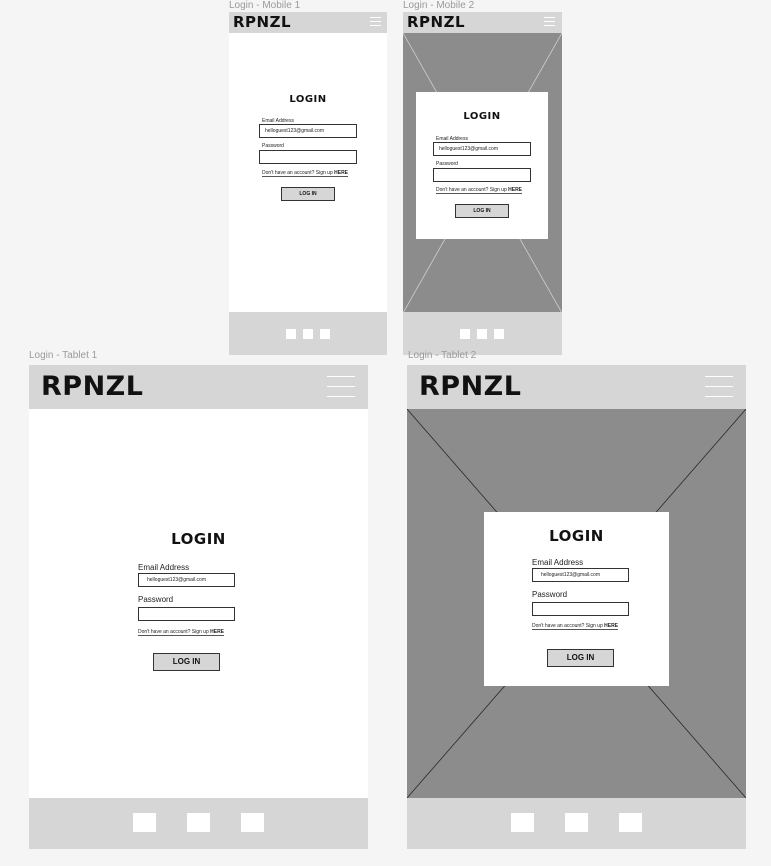 The image size is (771, 866). What do you see at coordinates (439, 5) in the screenshot?
I see `frame-label-mobile-2: Login - Mobile 2` at bounding box center [439, 5].